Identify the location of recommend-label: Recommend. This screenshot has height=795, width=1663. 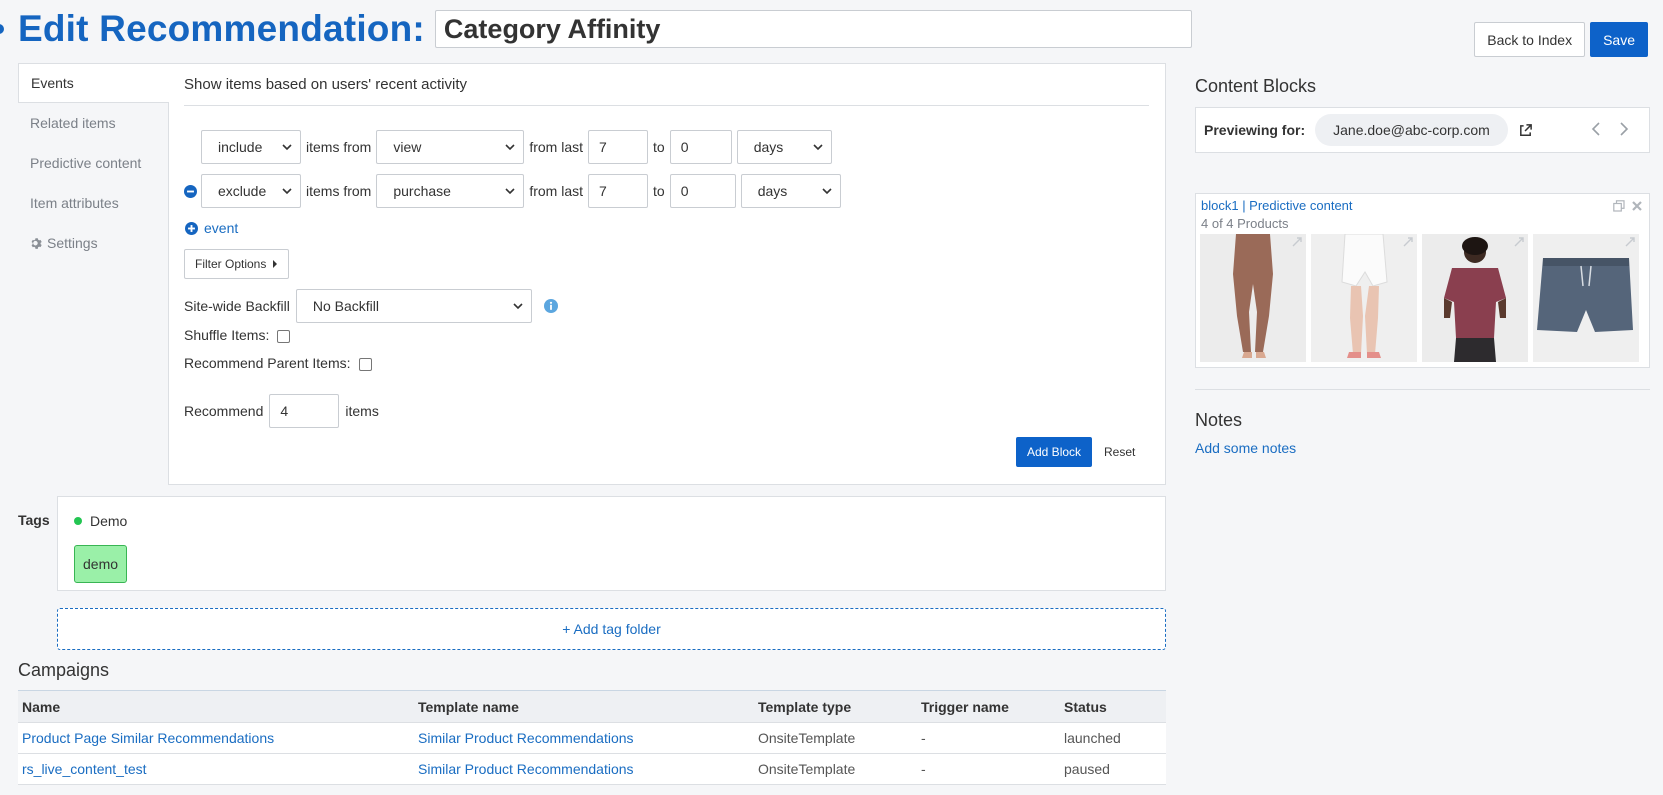
(224, 411).